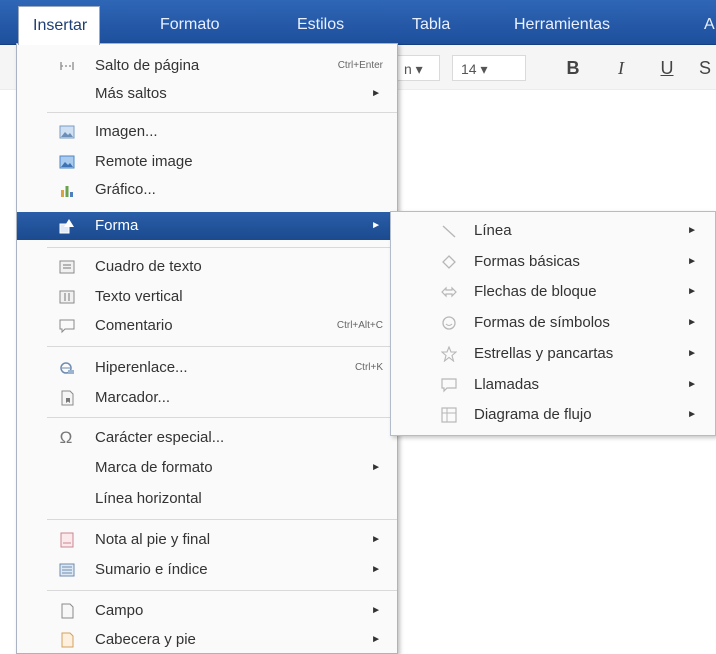 This screenshot has width=716, height=654. I want to click on menu-insertar: Insertar, so click(59, 25).